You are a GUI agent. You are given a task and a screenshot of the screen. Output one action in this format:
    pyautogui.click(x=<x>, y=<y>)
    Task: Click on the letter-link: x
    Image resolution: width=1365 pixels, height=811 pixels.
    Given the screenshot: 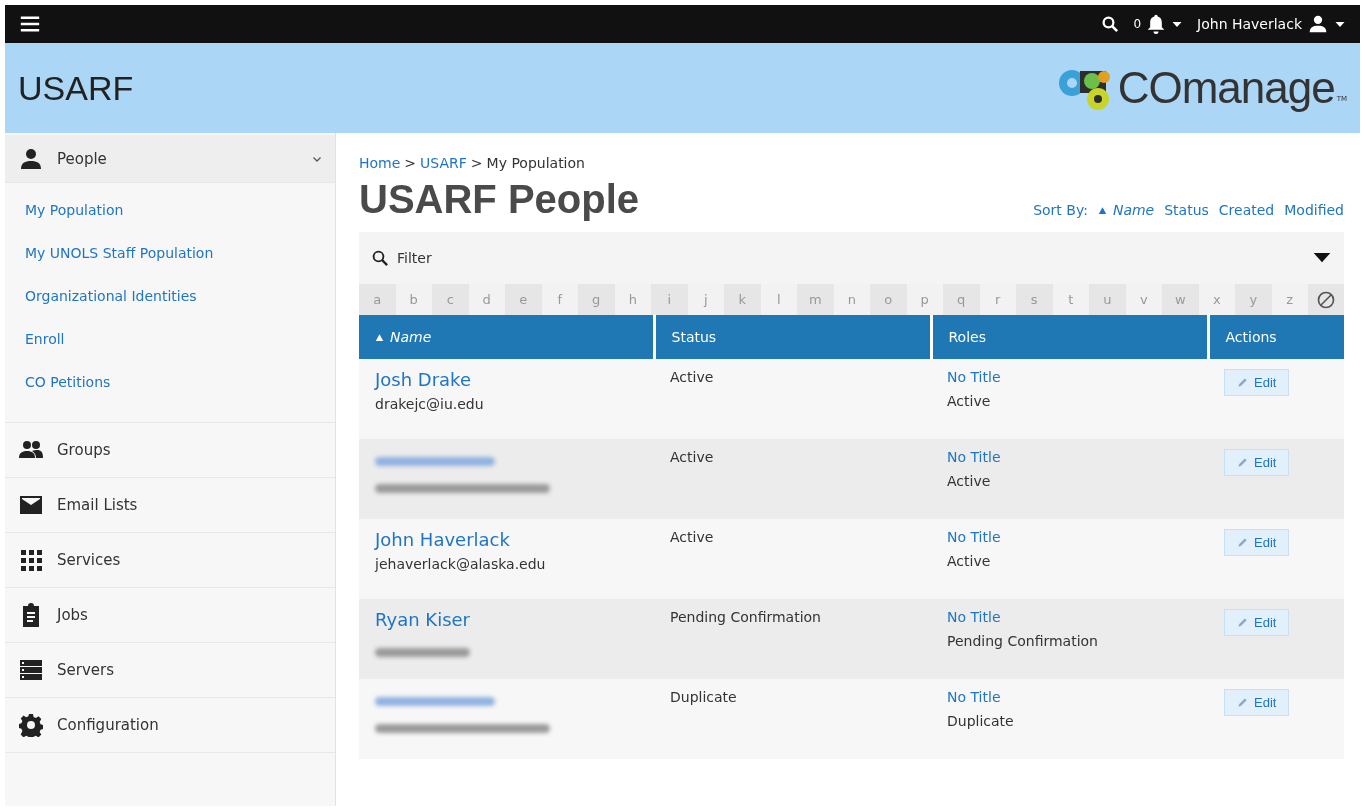 What is the action you would take?
    pyautogui.click(x=1216, y=299)
    